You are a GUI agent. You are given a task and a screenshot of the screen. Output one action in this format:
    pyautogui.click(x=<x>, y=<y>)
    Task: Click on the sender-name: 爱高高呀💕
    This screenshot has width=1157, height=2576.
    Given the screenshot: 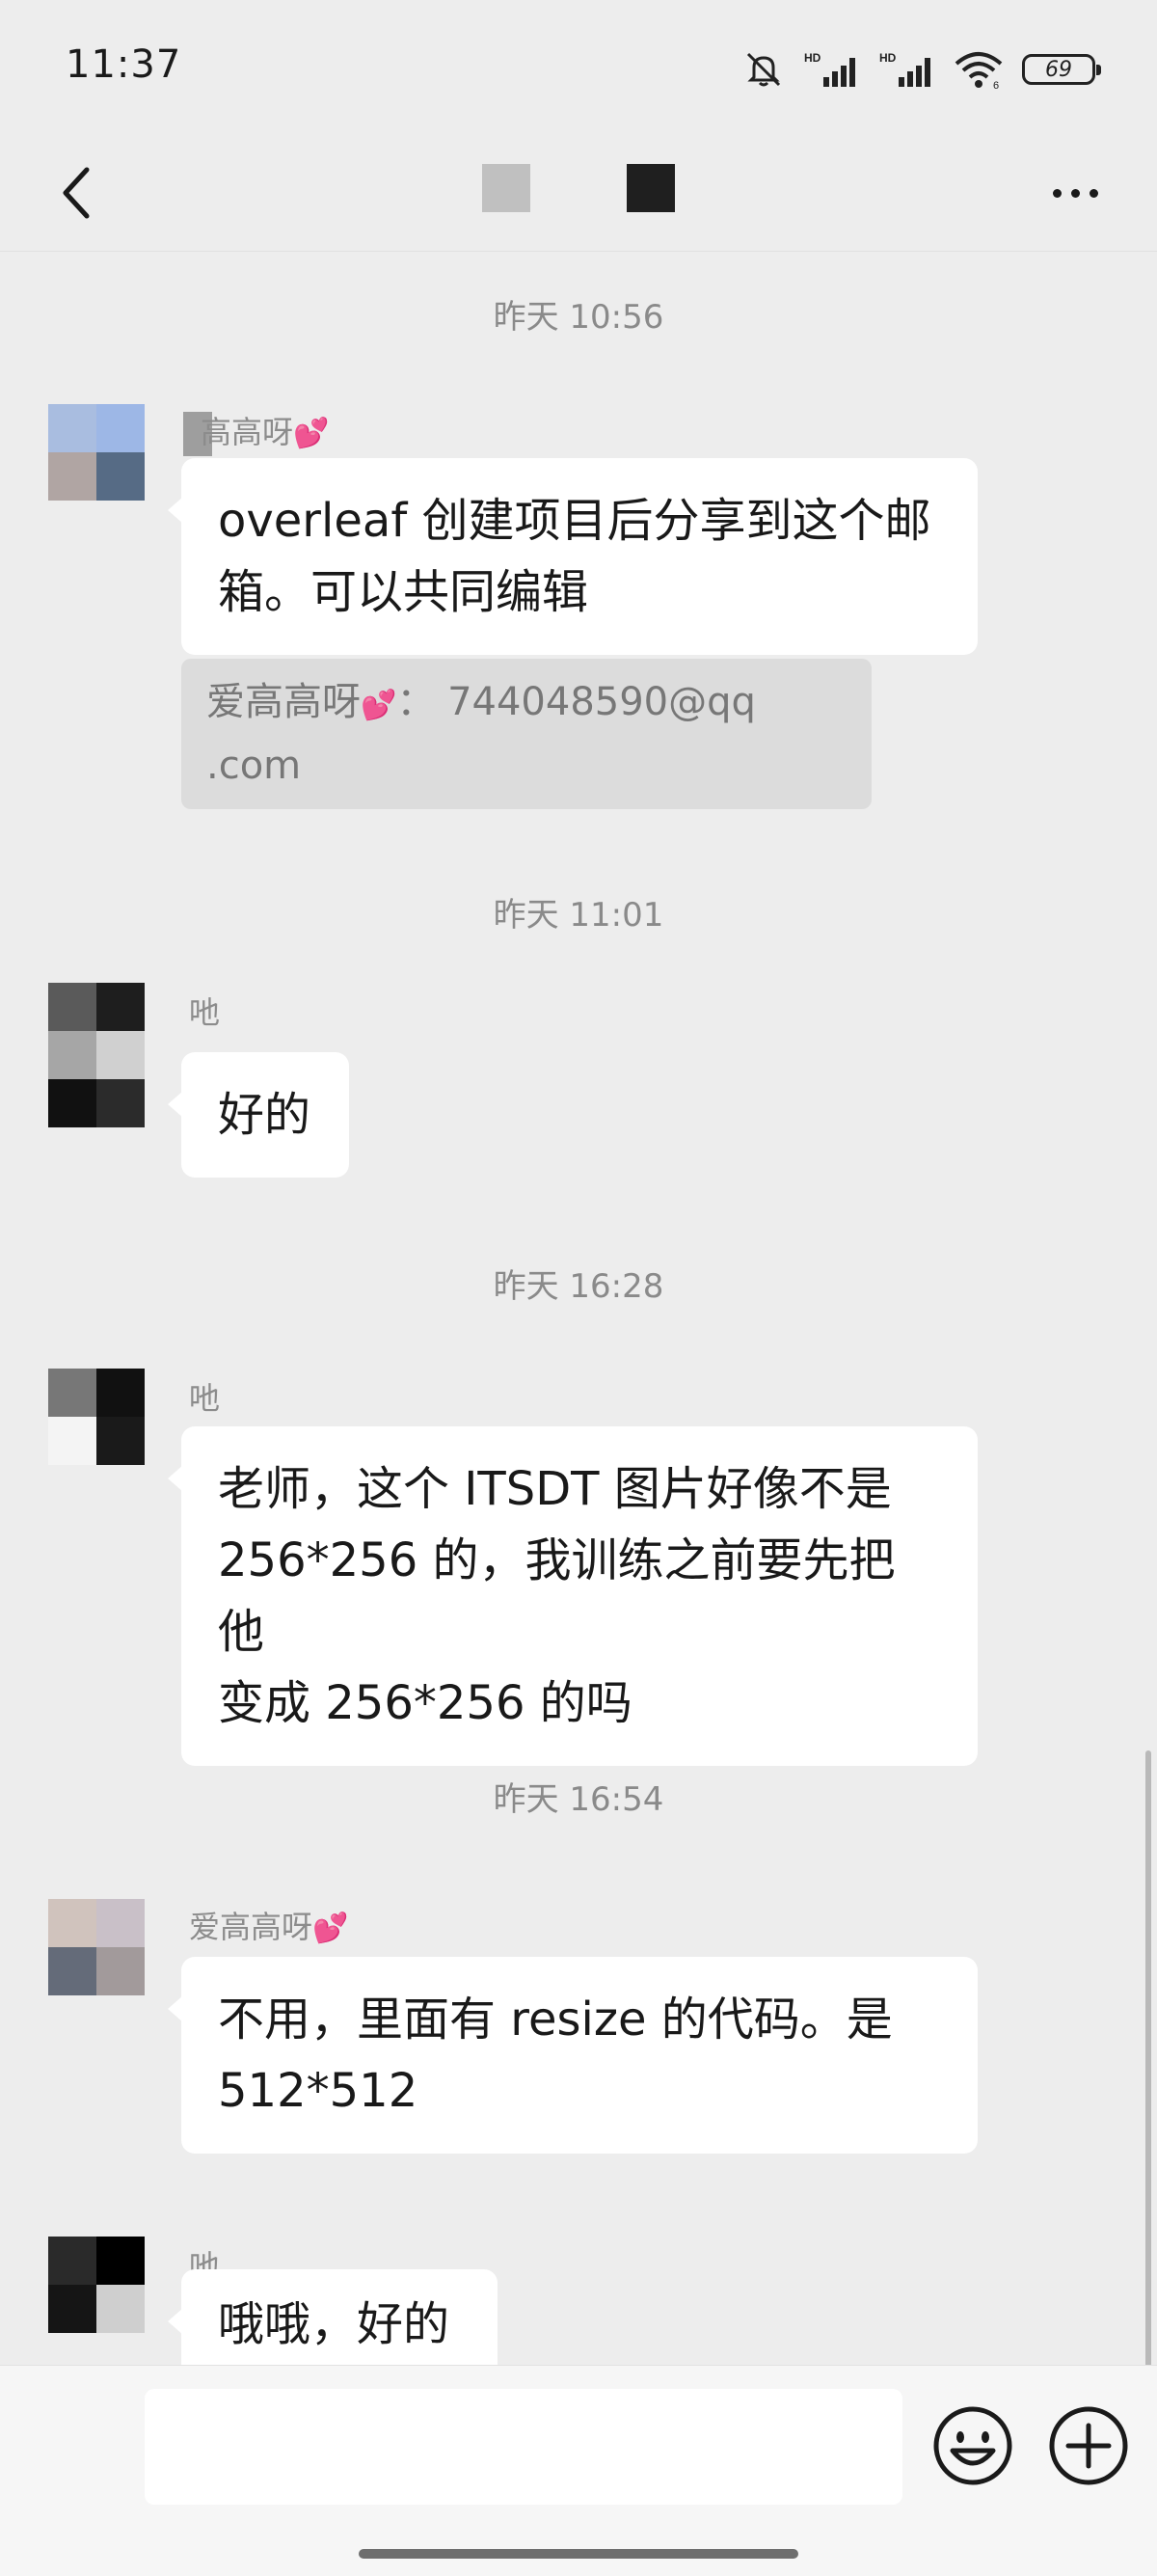 What is the action you would take?
    pyautogui.click(x=268, y=1925)
    